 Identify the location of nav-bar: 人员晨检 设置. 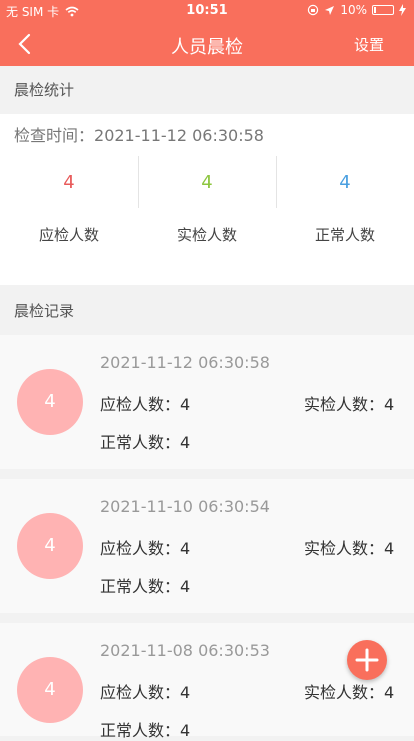
(207, 44).